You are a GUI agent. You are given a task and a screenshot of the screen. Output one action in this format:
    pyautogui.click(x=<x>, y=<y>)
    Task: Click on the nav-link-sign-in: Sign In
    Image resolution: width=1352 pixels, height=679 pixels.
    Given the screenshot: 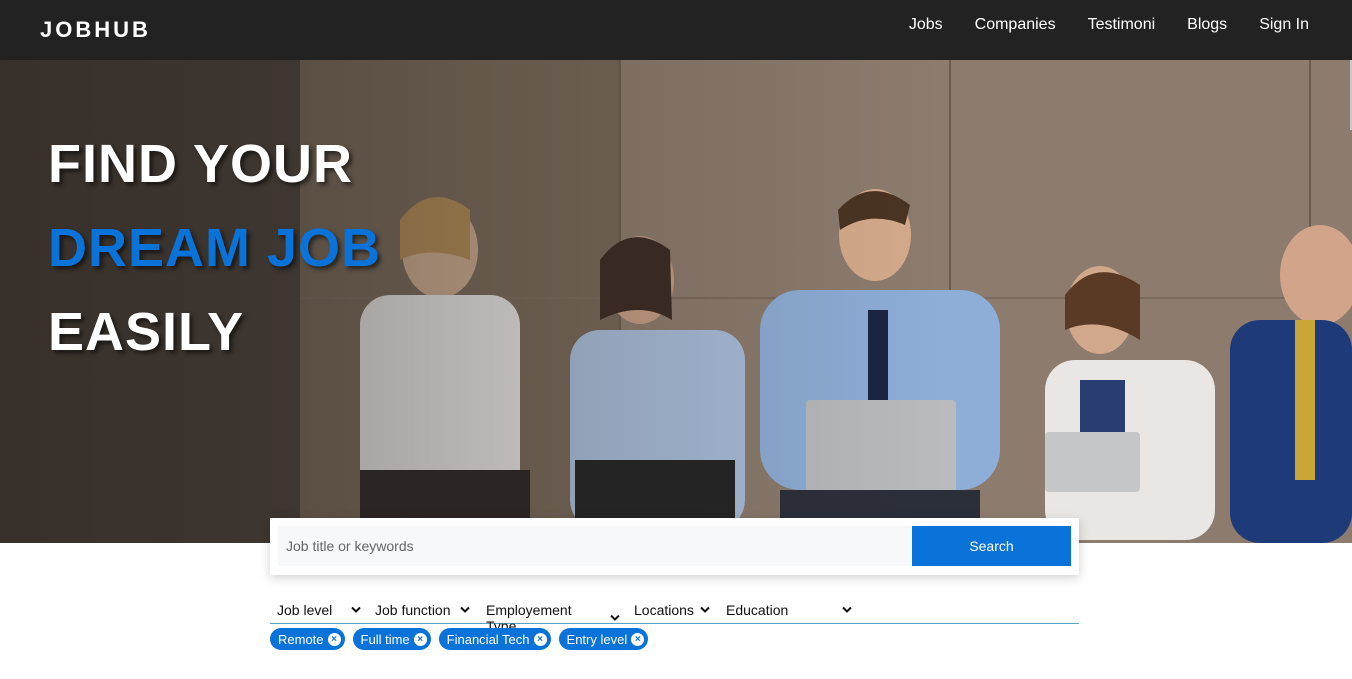 What is the action you would take?
    pyautogui.click(x=1284, y=25)
    